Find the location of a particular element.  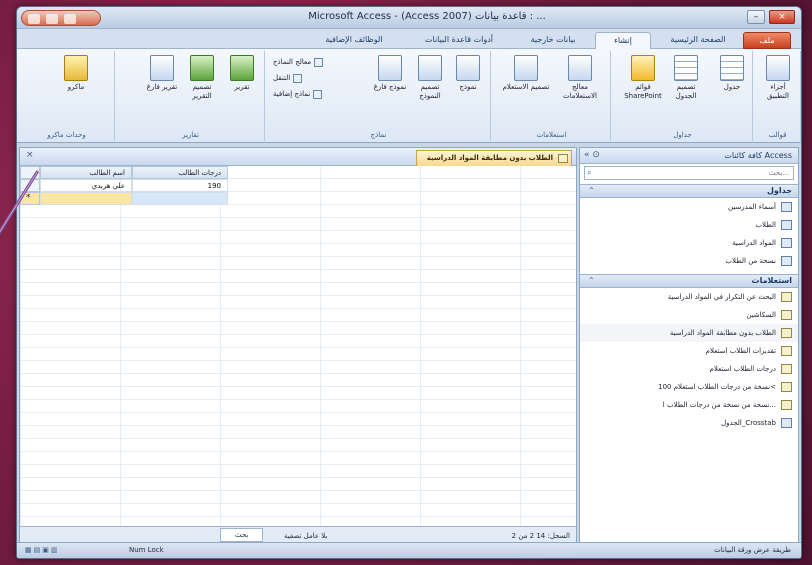

new-record-icon: * is located at coordinates (28, 198).